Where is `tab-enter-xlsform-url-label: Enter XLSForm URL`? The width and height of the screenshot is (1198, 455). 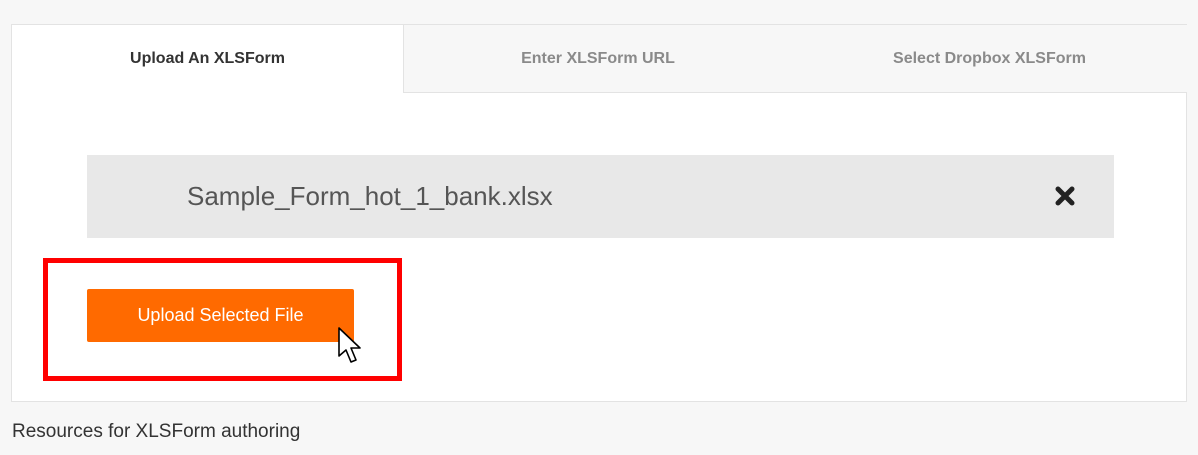 tab-enter-xlsform-url-label: Enter XLSForm URL is located at coordinates (598, 58).